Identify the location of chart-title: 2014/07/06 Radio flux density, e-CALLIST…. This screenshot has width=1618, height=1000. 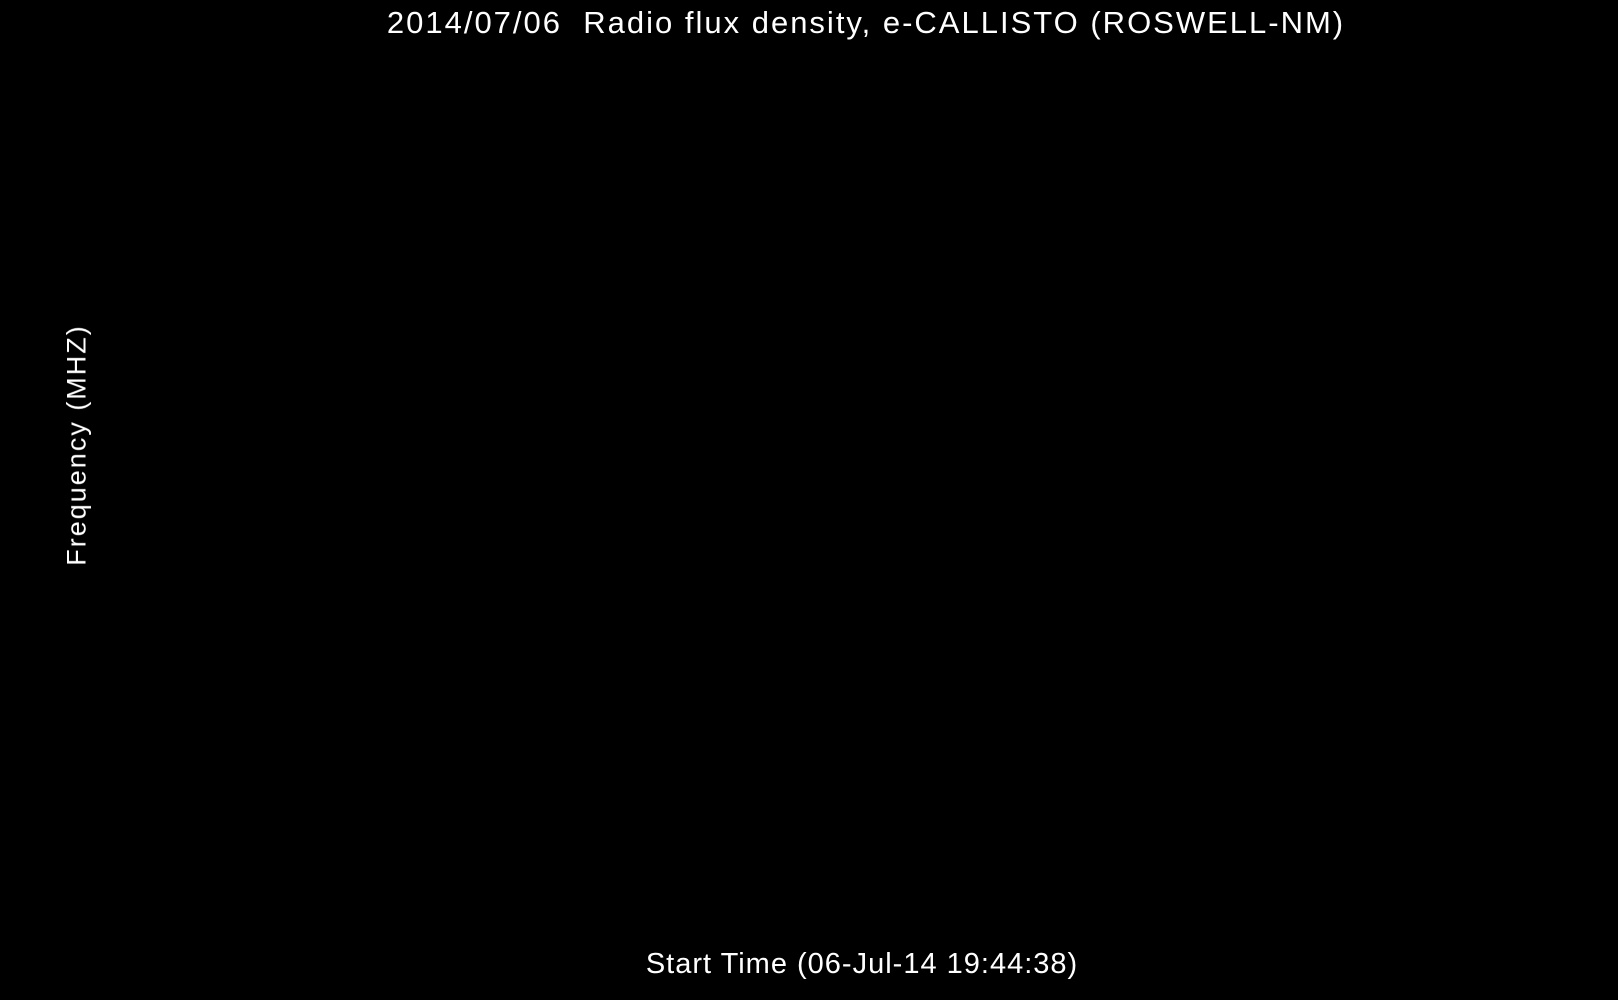
(866, 22).